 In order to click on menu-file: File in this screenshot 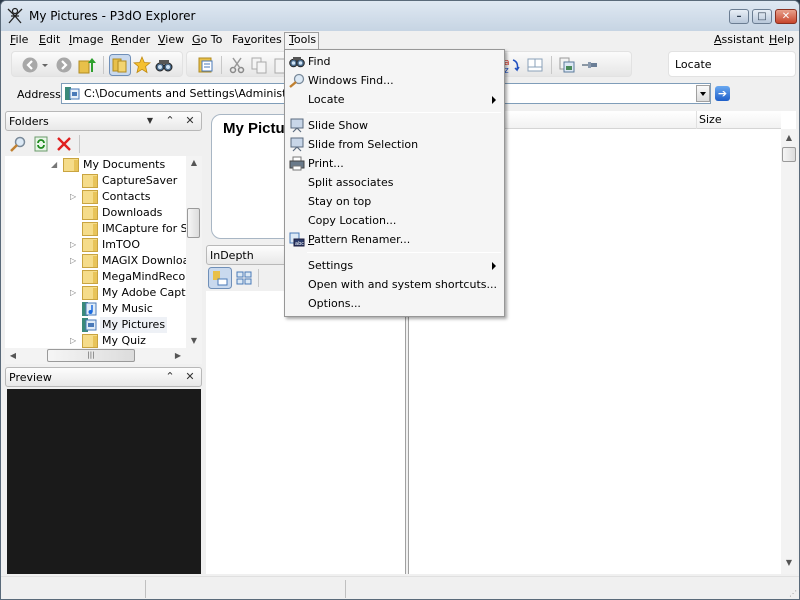, I will do `click(19, 40)`.